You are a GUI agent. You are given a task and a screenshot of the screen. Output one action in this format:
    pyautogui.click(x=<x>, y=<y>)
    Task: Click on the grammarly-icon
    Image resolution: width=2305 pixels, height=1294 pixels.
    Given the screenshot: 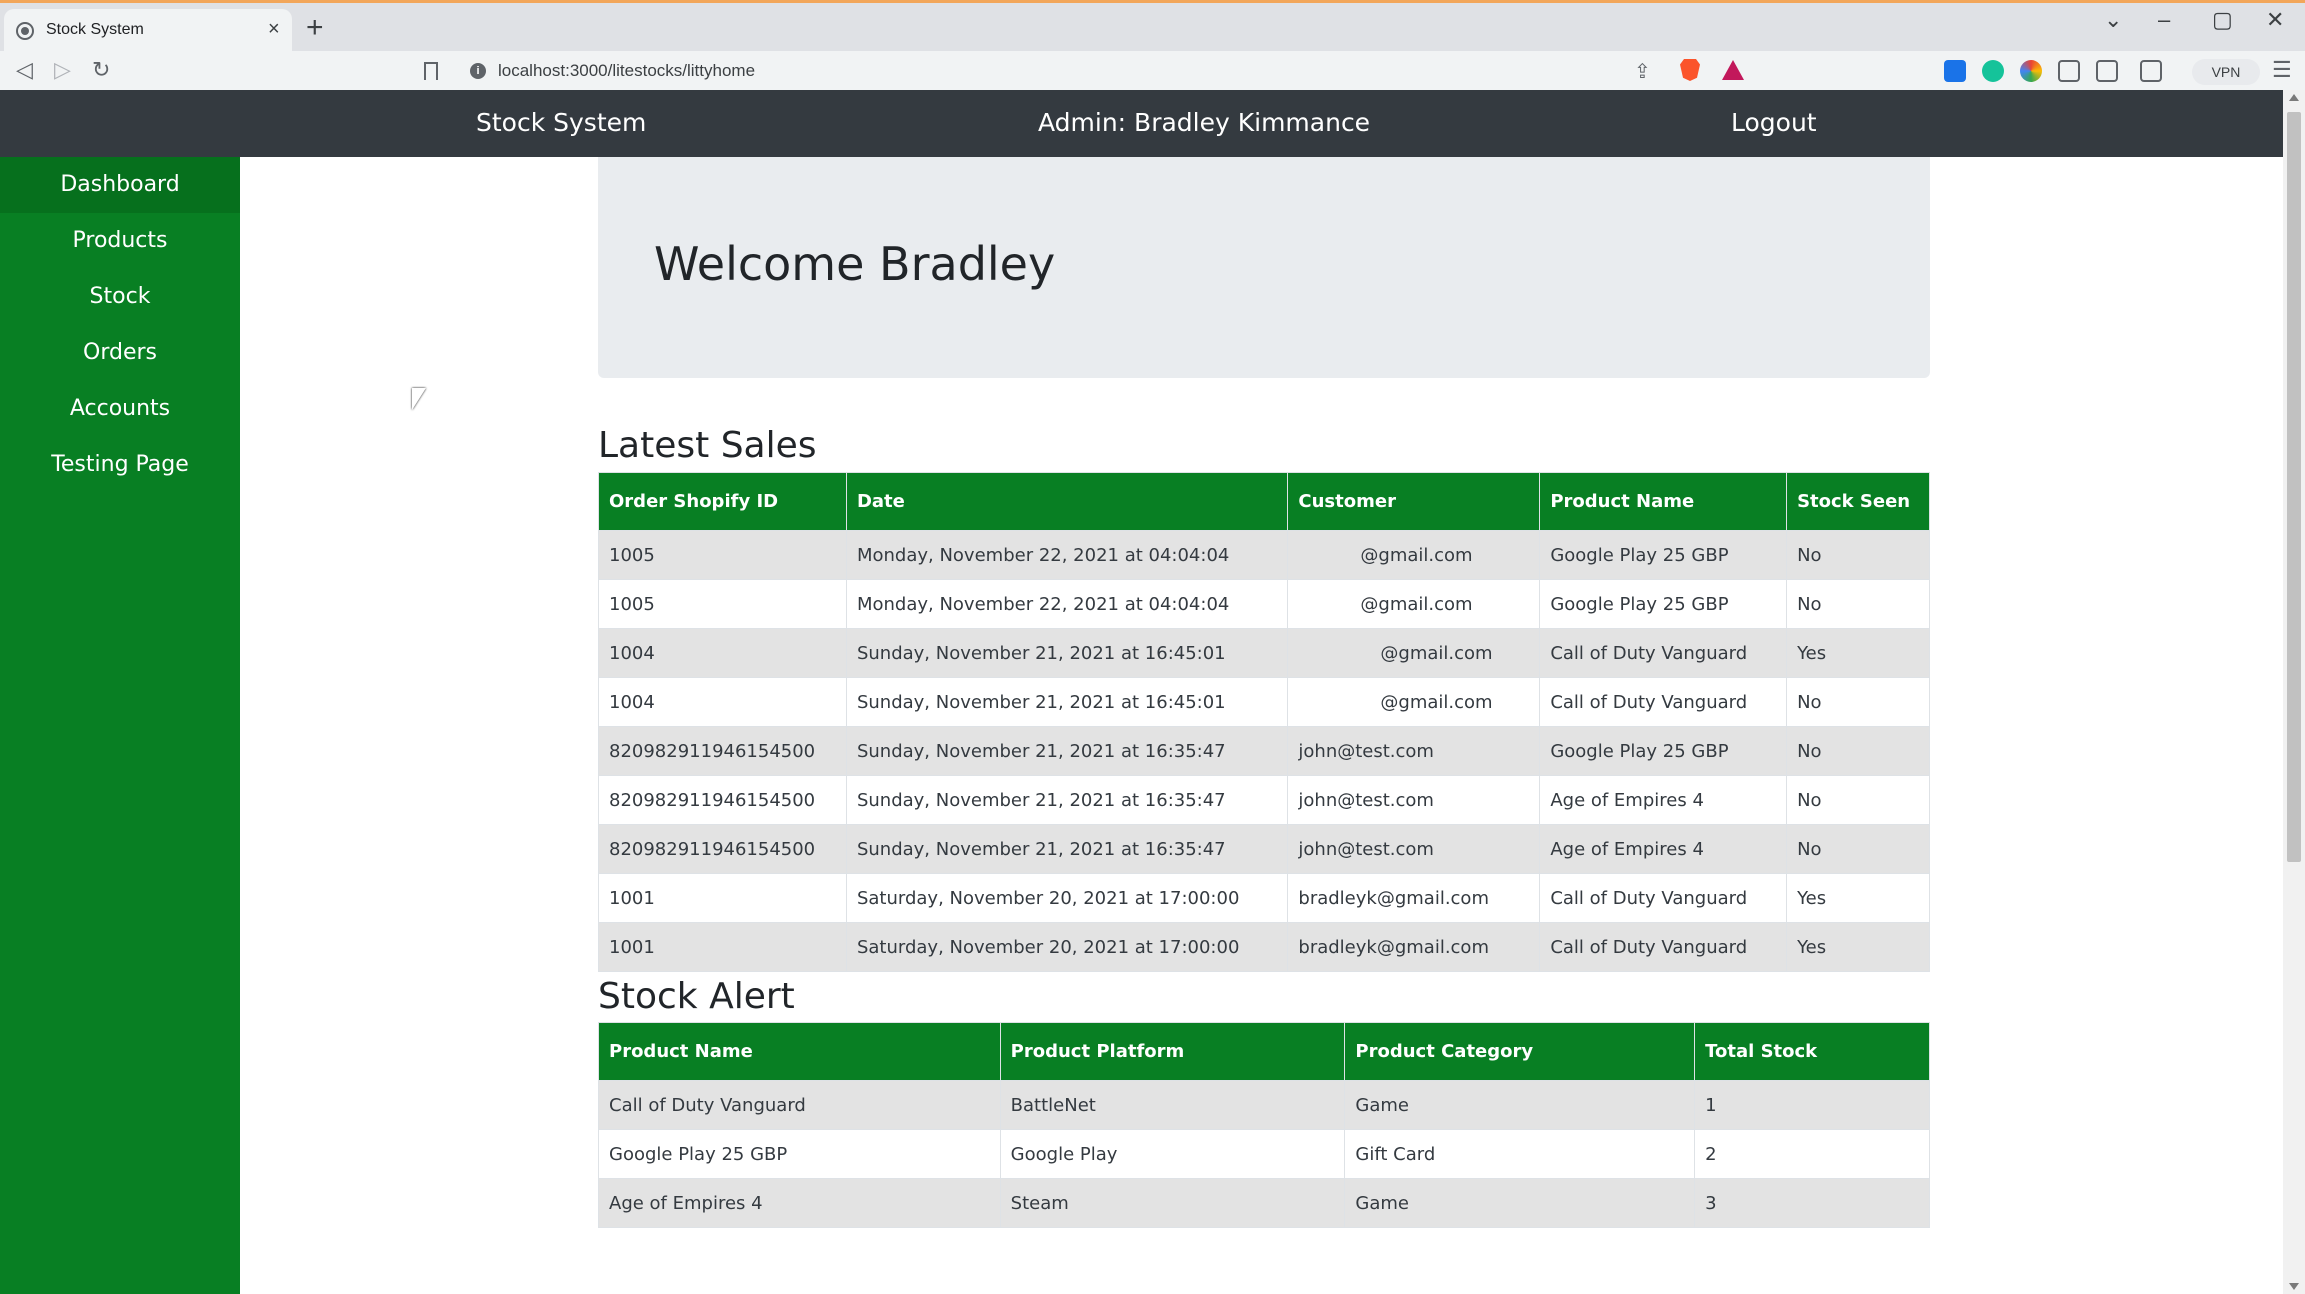 What is the action you would take?
    pyautogui.click(x=1993, y=71)
    